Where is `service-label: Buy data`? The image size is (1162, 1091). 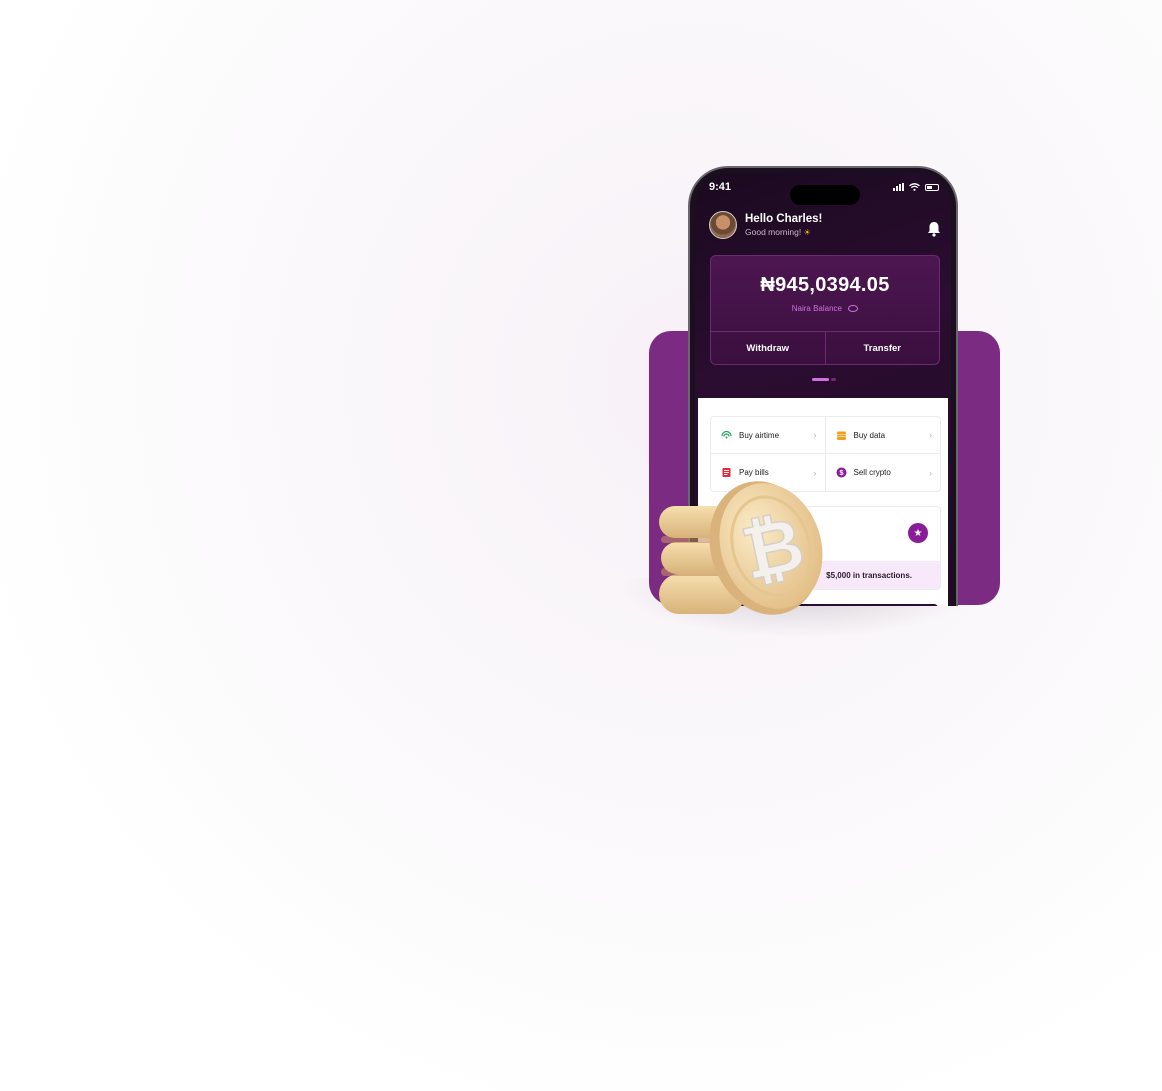
service-label: Buy data is located at coordinates (869, 435).